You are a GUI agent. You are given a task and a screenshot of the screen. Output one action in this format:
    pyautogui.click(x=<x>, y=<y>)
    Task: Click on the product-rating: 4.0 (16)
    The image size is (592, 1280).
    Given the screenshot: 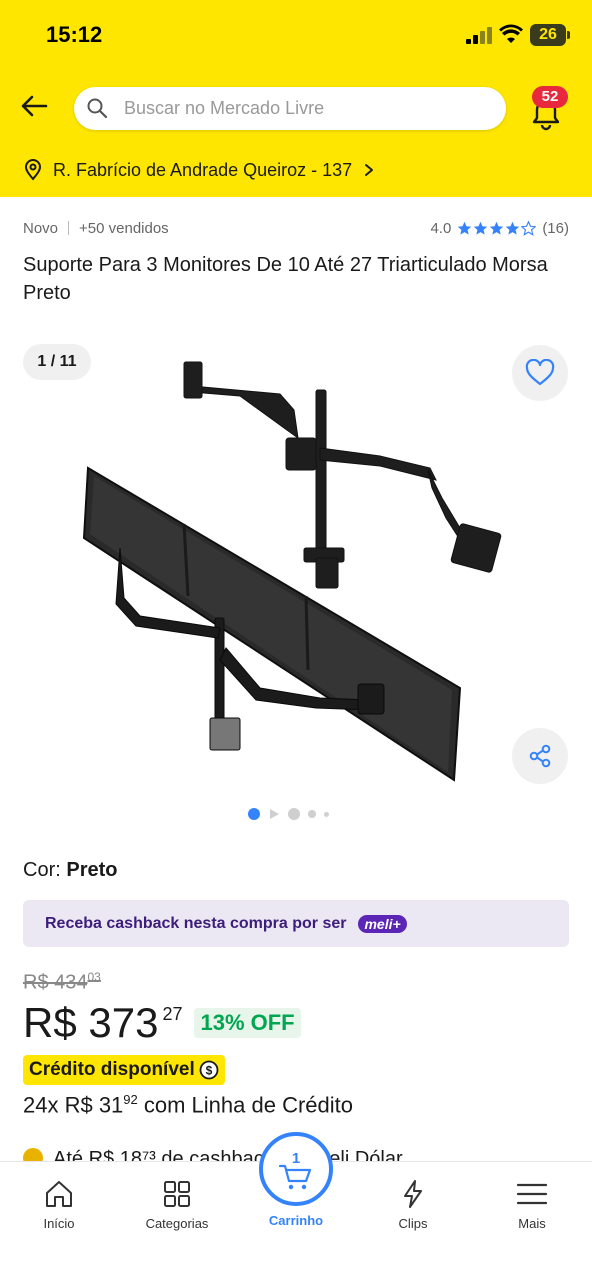 What is the action you would take?
    pyautogui.click(x=499, y=228)
    